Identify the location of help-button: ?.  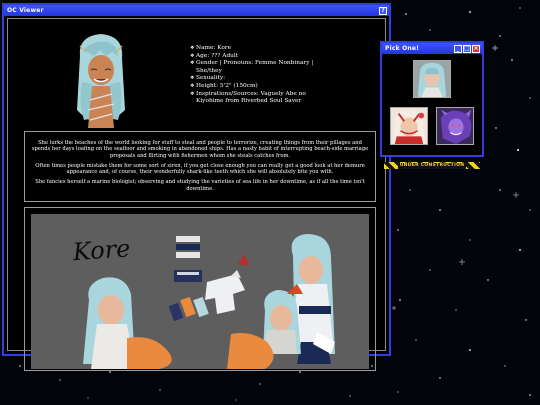
(383, 10).